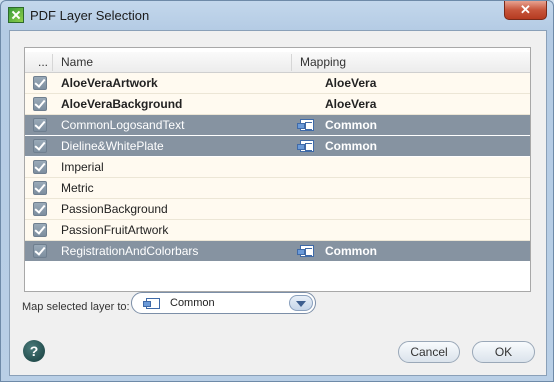 The image size is (554, 382). Describe the element at coordinates (277, 15) in the screenshot. I see `title-bar: PDF Layer Selection ✕` at that location.